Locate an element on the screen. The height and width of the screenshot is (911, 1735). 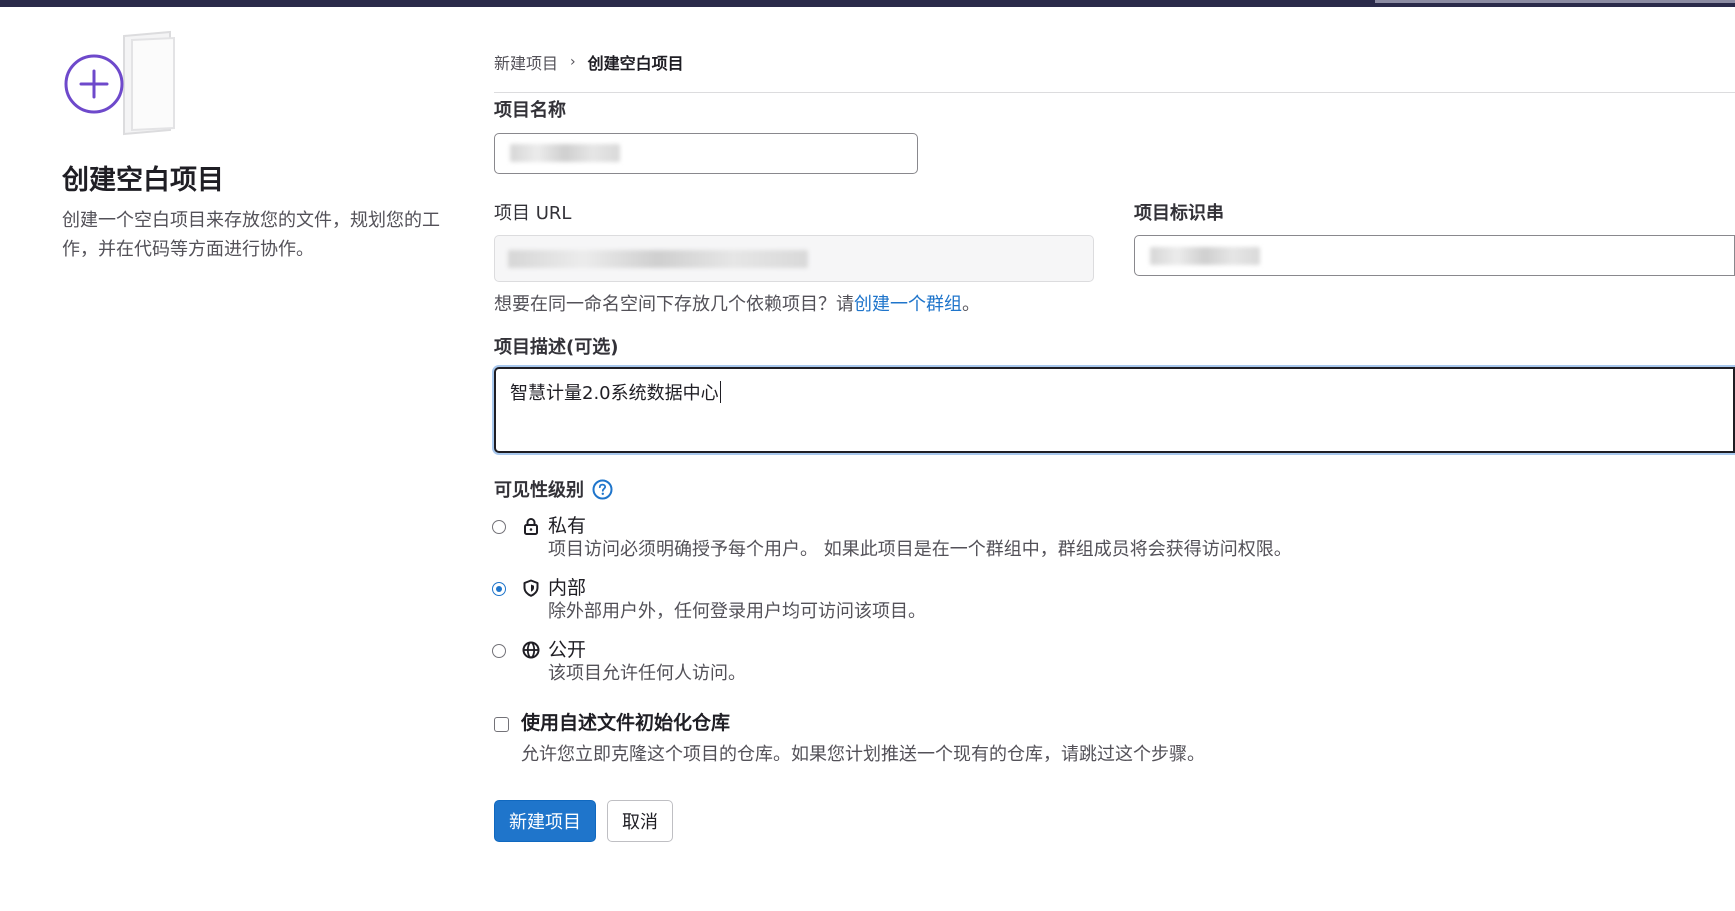
namespace-hint: 想要在同一命名空间下存放几个依赖项目？请创建一个群组。 is located at coordinates (737, 303).